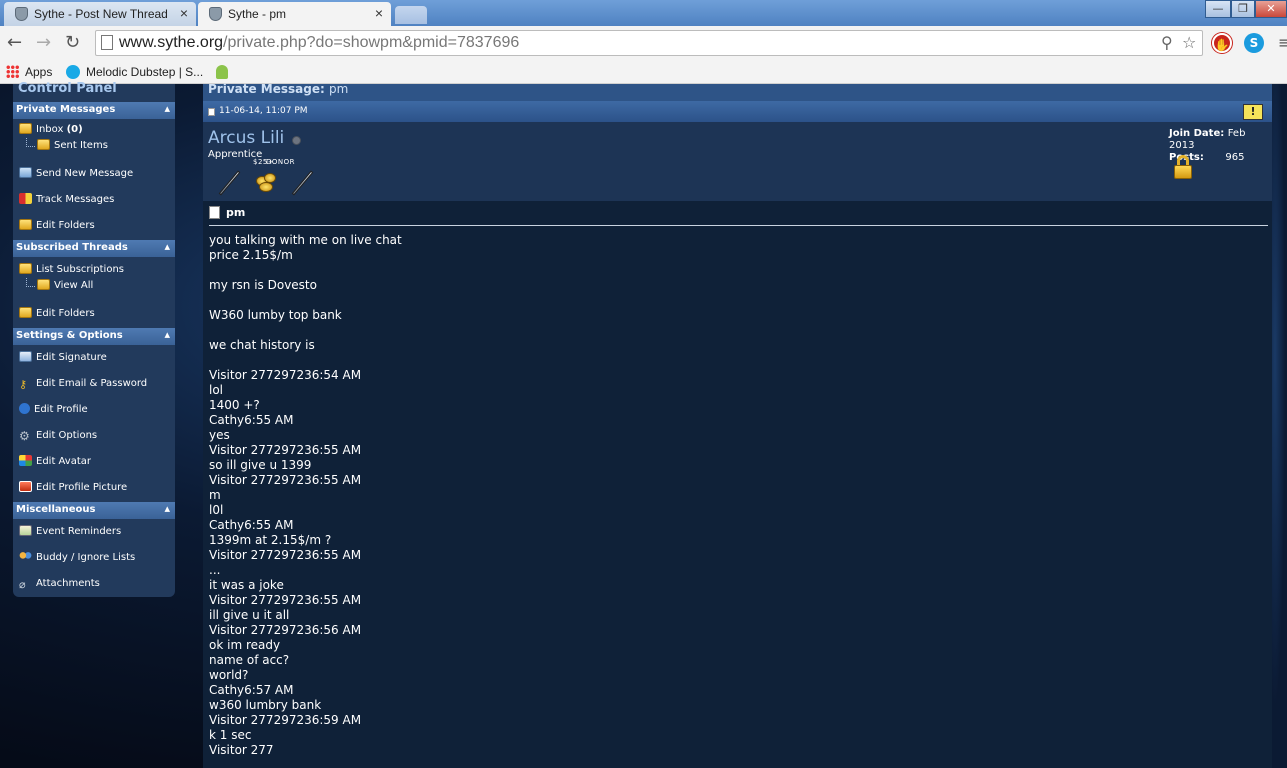 The width and height of the screenshot is (1287, 768). I want to click on message-line: Visitor 277297236:59 AM, so click(285, 720).